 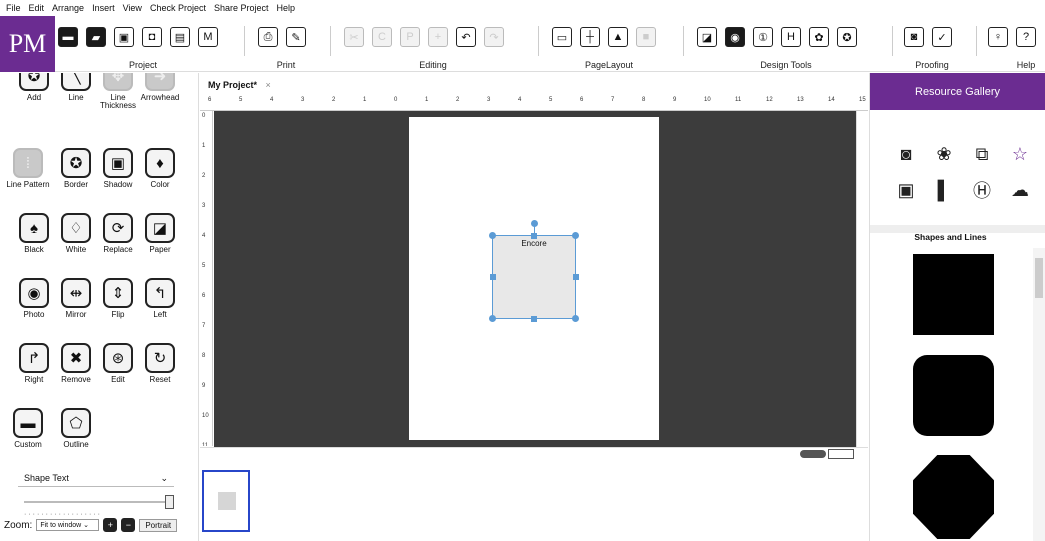 What do you see at coordinates (128, 525) in the screenshot?
I see `zoom-out-button: −` at bounding box center [128, 525].